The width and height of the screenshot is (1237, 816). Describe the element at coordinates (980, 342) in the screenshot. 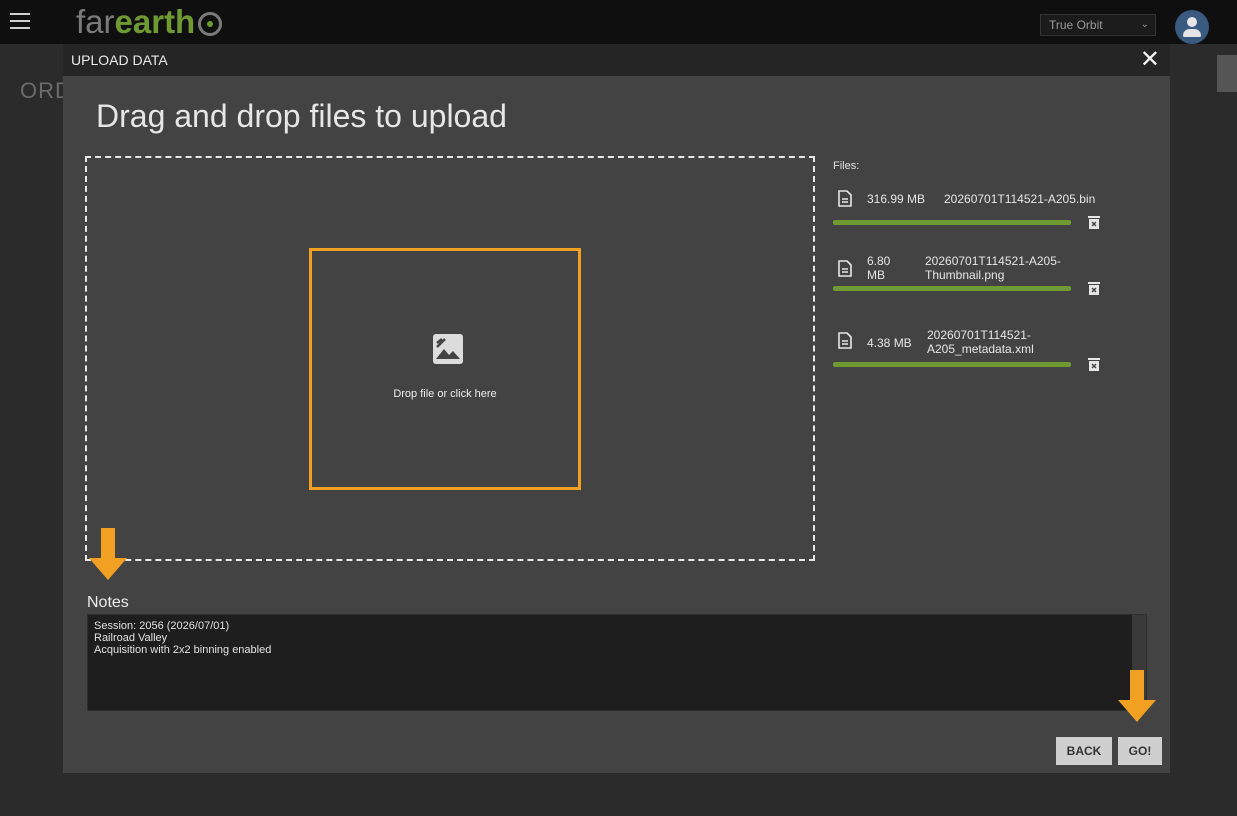

I see `file-name: 20260701T114521- A205_metadata.xml` at that location.